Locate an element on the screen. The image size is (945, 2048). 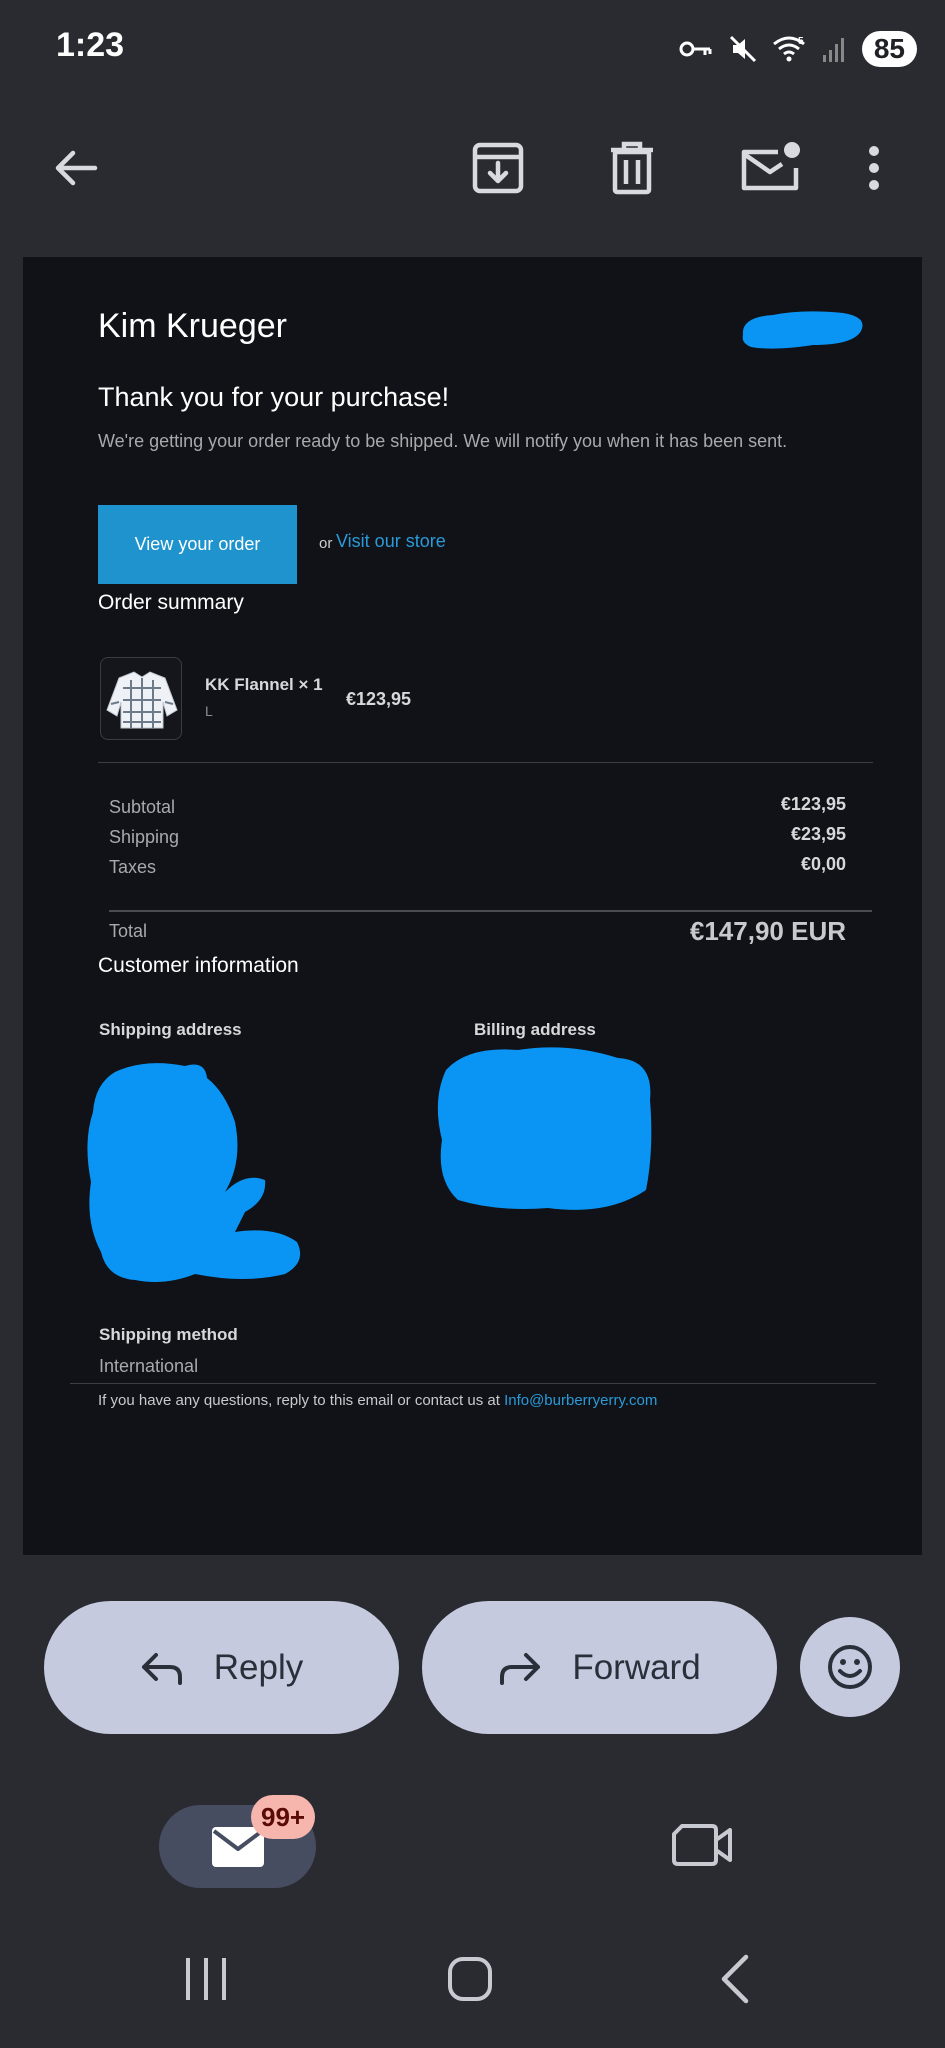
video-icon is located at coordinates (702, 1845).